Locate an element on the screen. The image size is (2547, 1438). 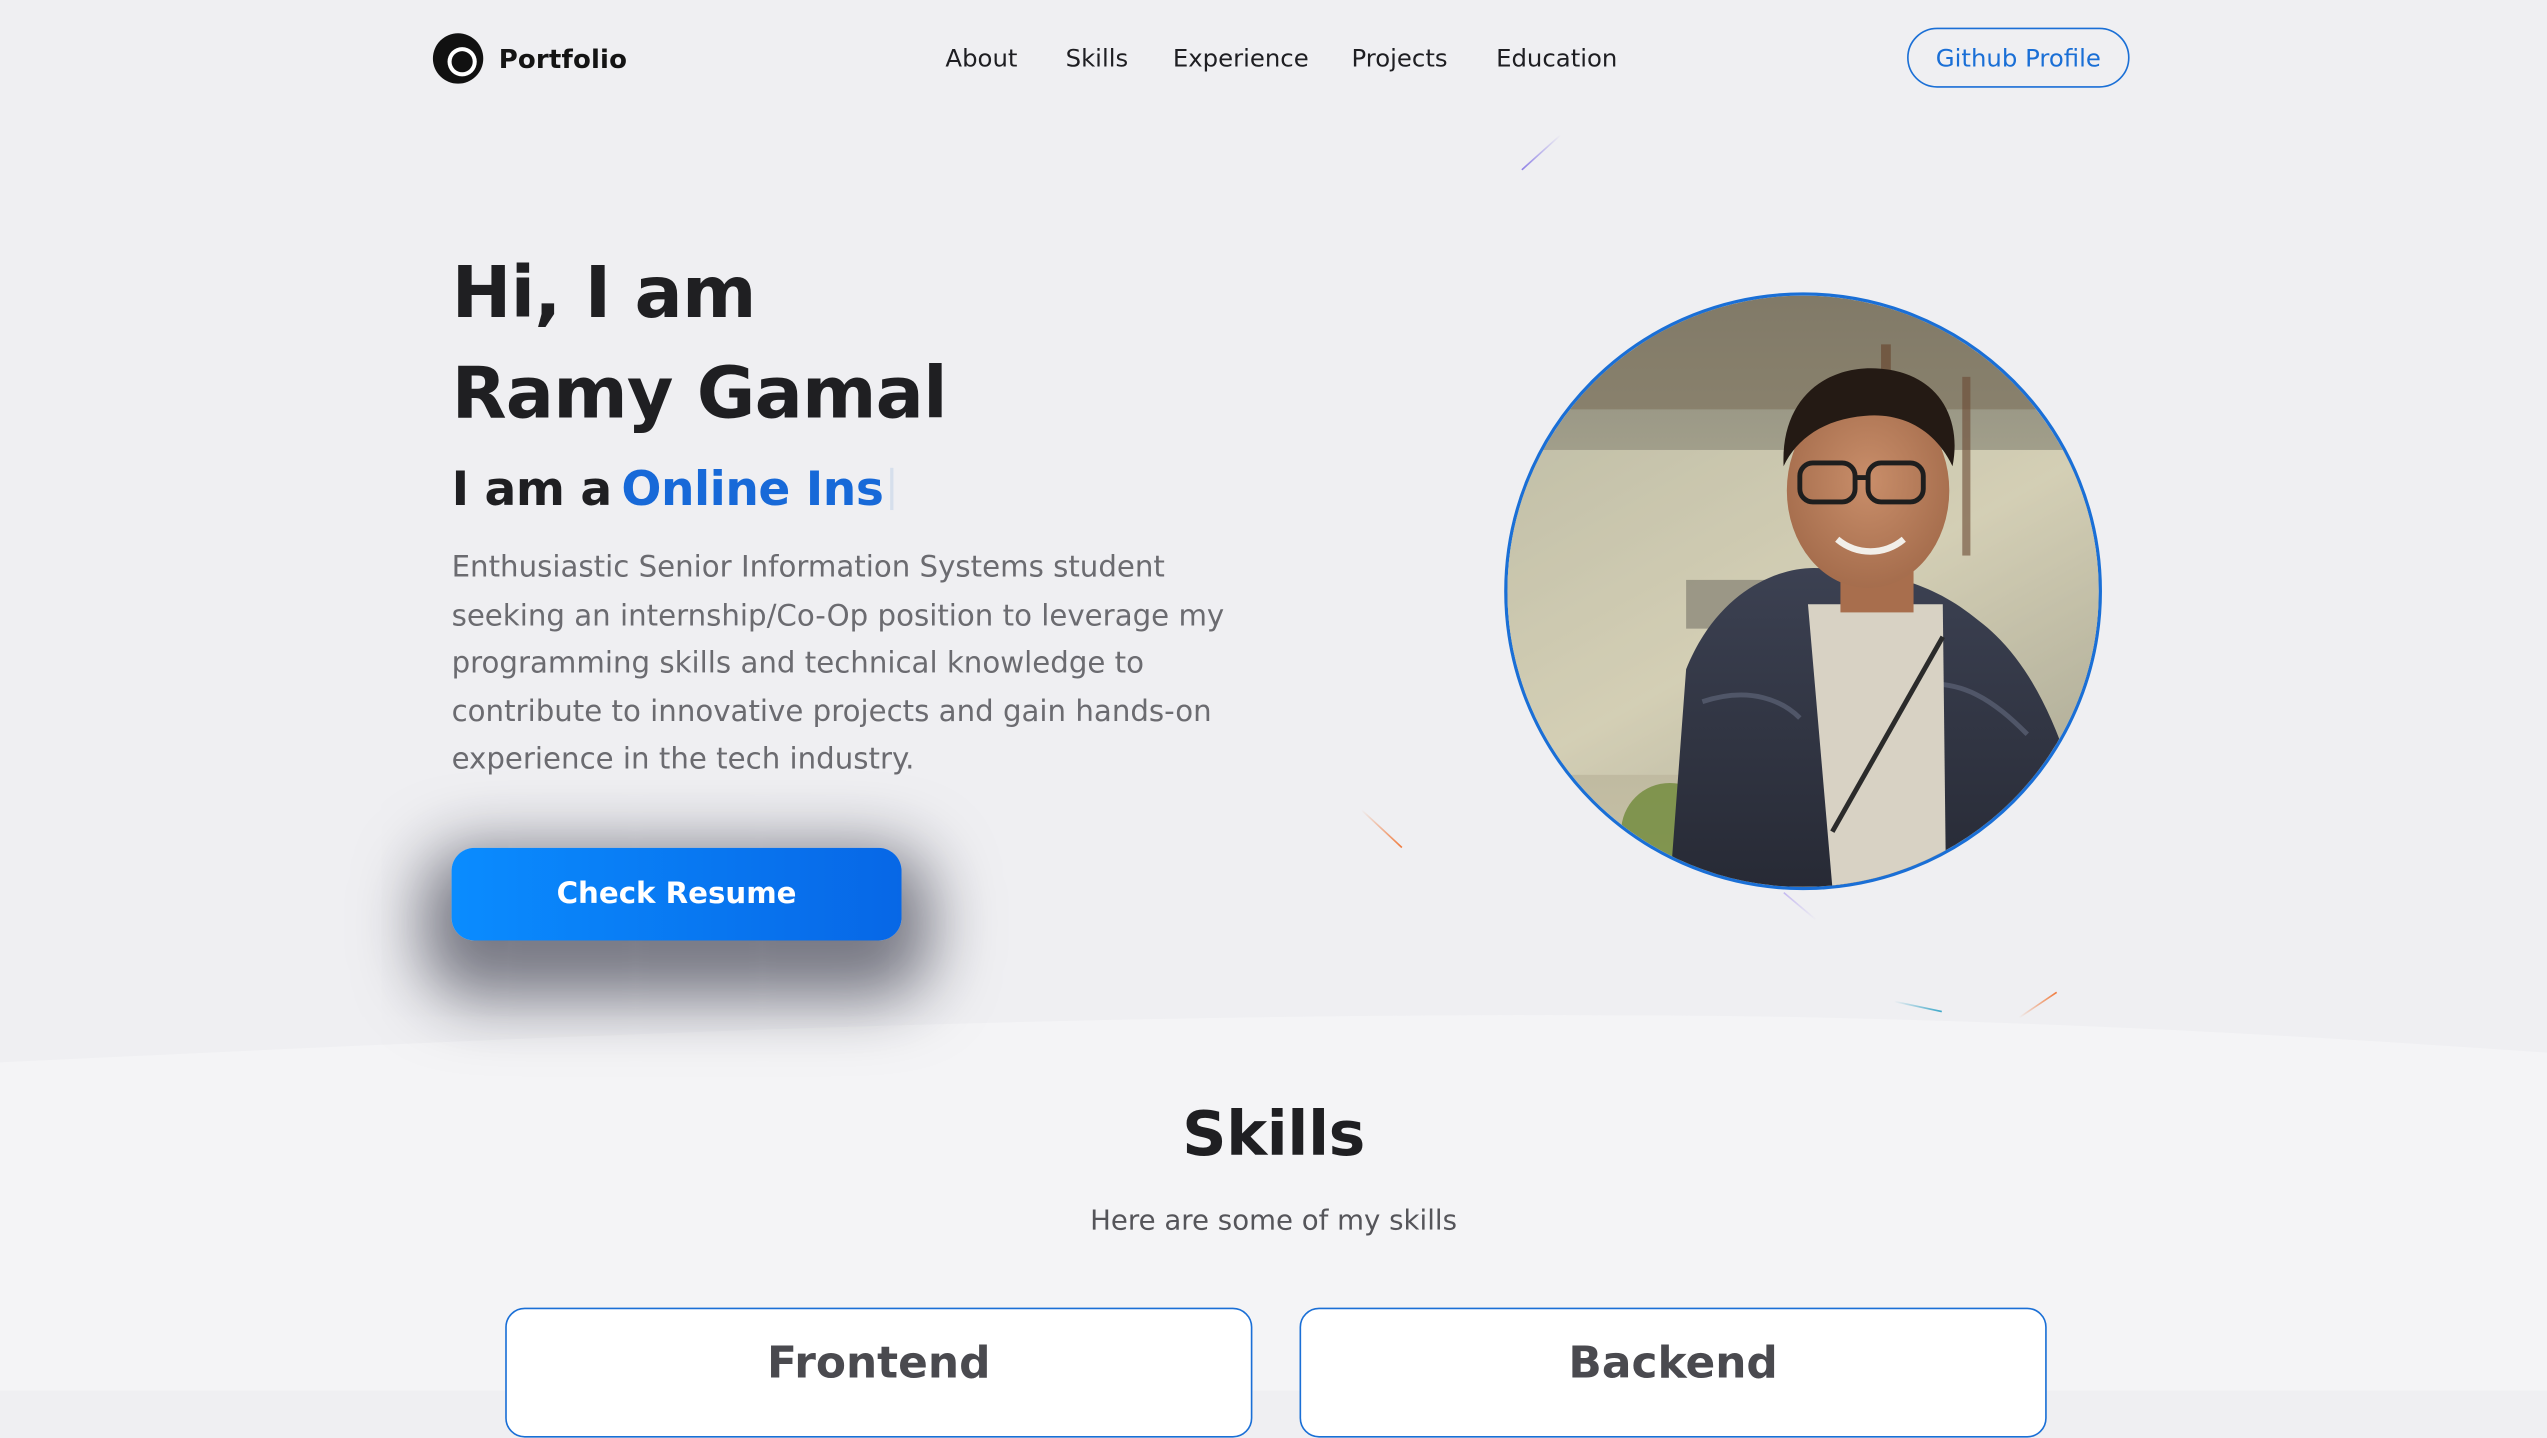
github-profile-button: Github Profile is located at coordinates (2018, 57).